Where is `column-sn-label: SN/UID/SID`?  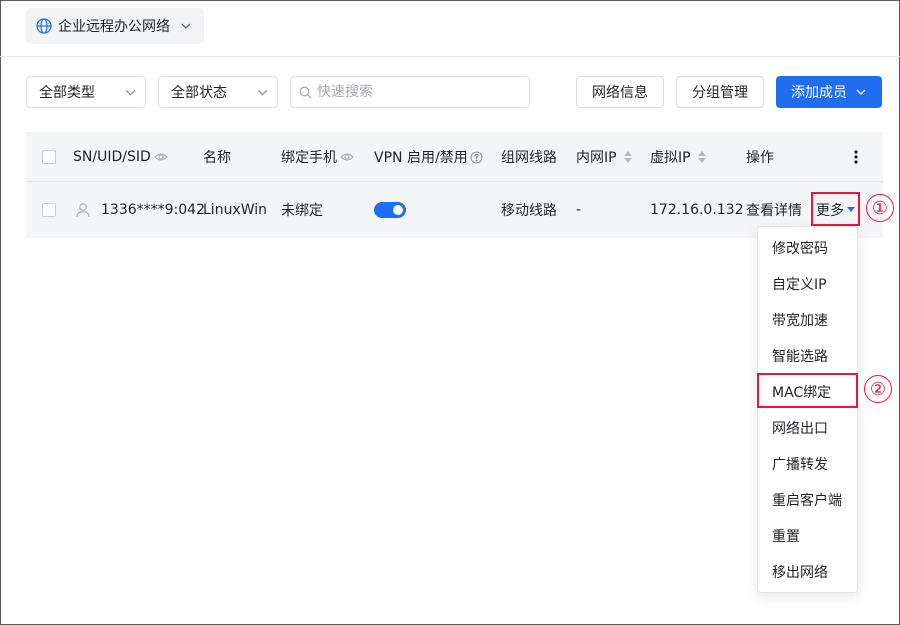 column-sn-label: SN/UID/SID is located at coordinates (112, 157).